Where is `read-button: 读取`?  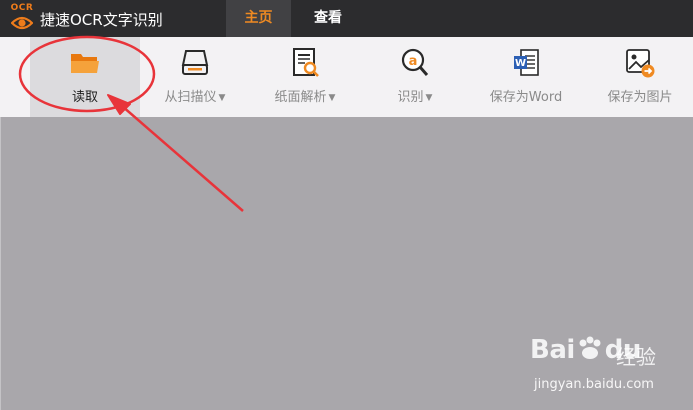
read-button: 读取 is located at coordinates (85, 77).